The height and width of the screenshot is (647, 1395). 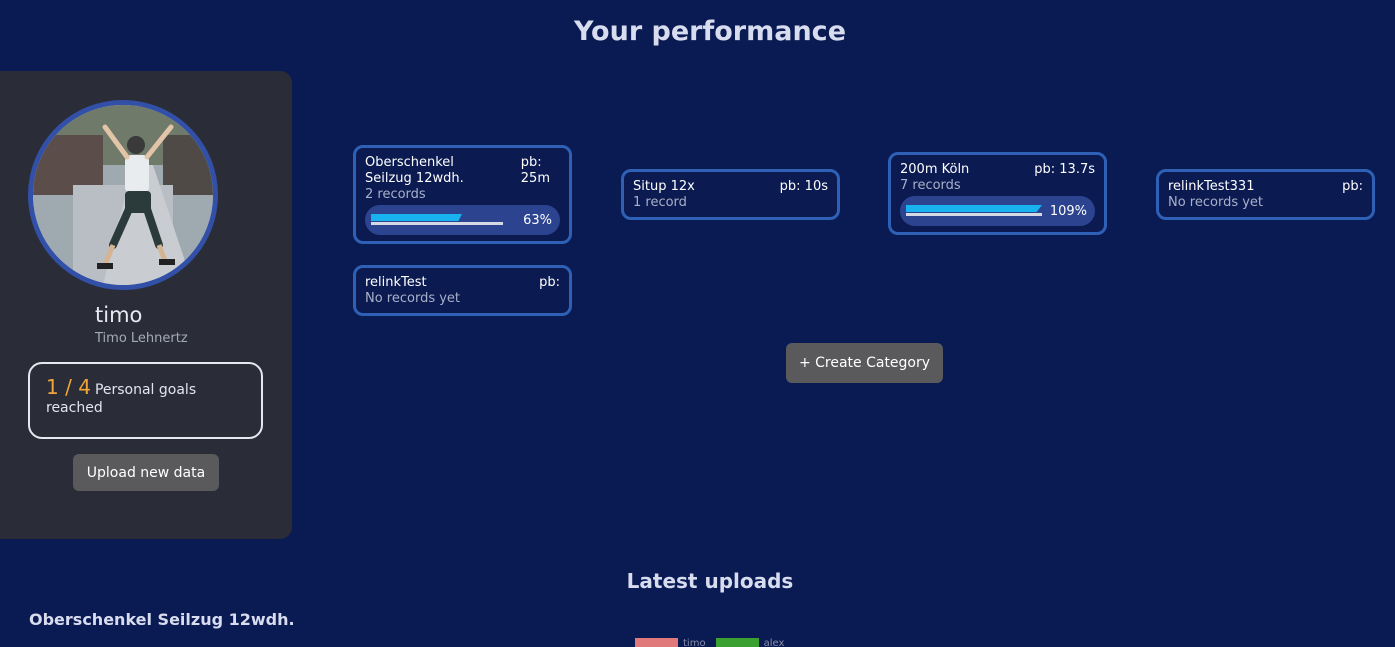 What do you see at coordinates (1211, 186) in the screenshot?
I see `category-name: relinkTest331` at bounding box center [1211, 186].